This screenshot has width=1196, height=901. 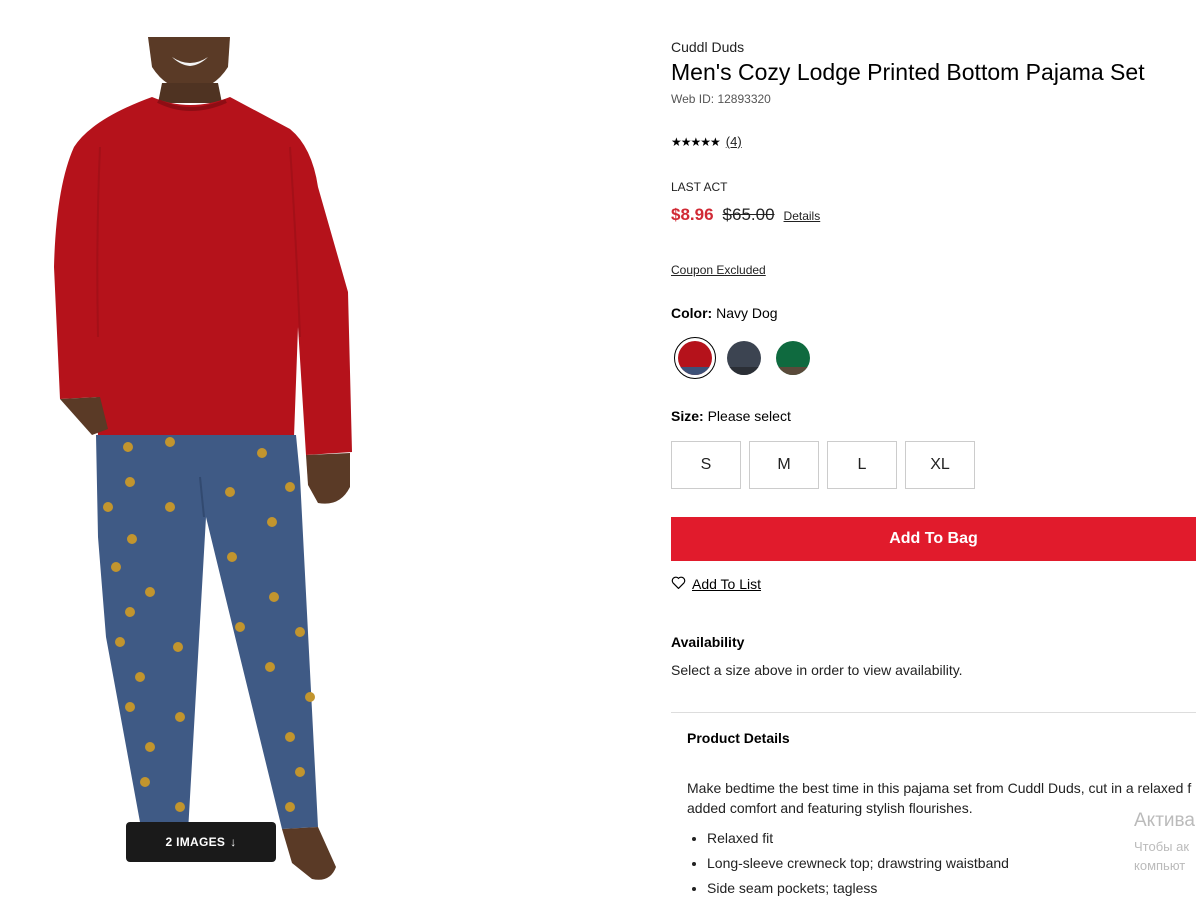 I want to click on green-swatch, so click(x=793, y=358).